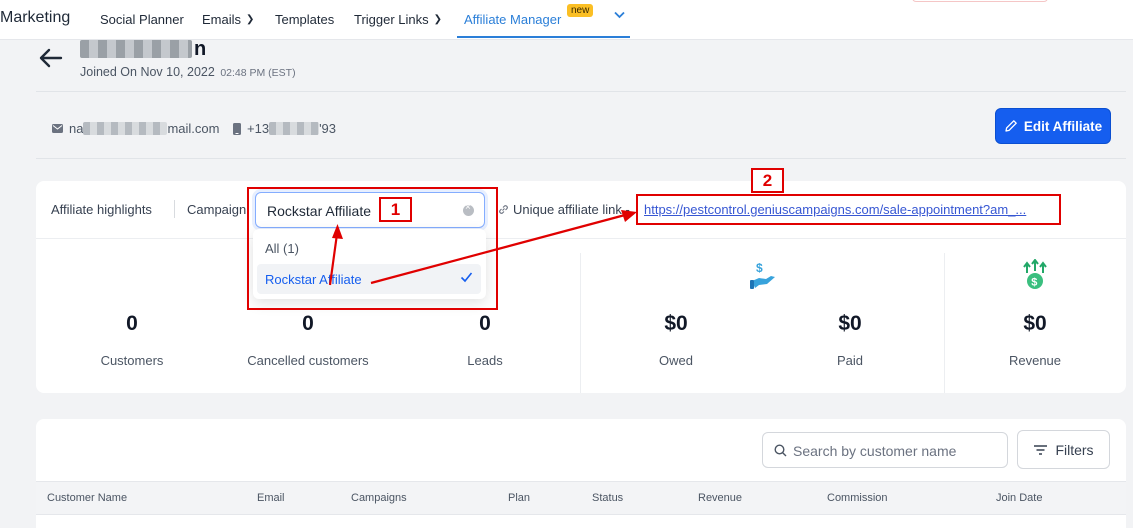  What do you see at coordinates (101, 209) in the screenshot?
I see `highlights-title: Affiliate highlights` at bounding box center [101, 209].